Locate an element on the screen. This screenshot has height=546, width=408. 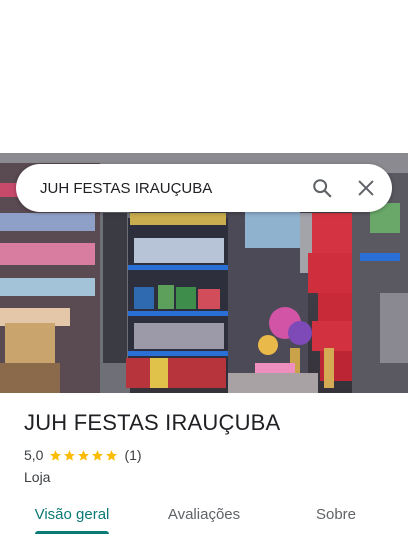
review-count: (1) is located at coordinates (132, 455).